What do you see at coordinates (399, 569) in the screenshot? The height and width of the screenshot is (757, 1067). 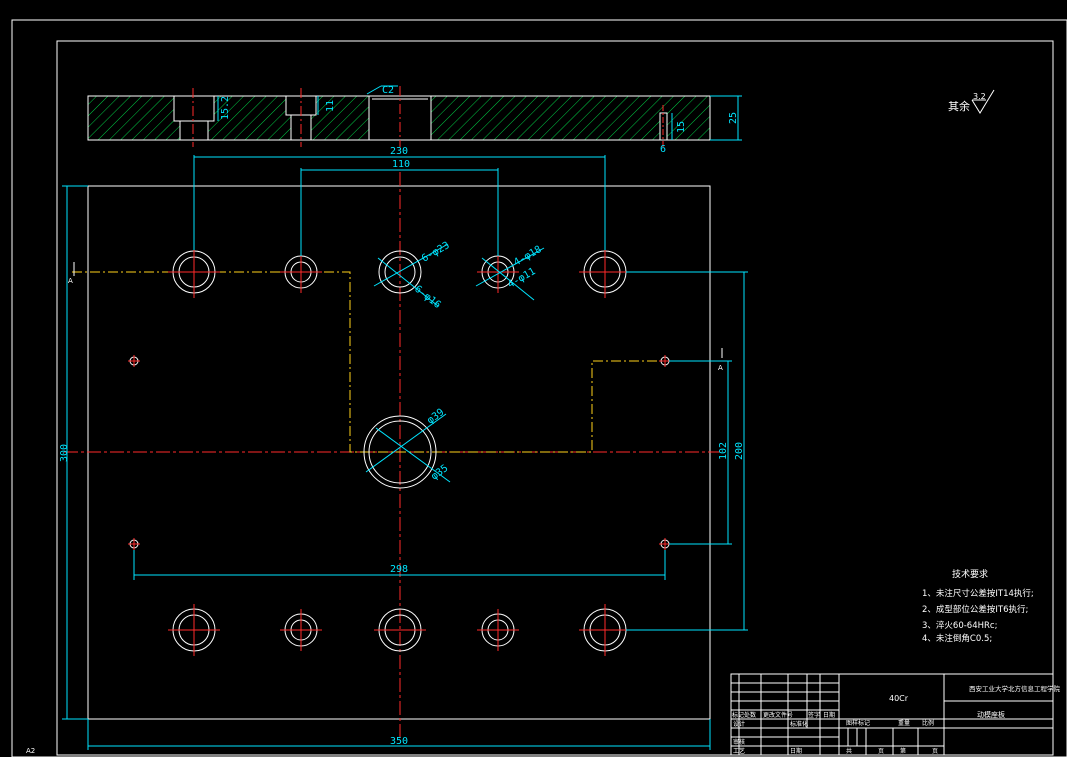 I see `dim-bottom-298: 298` at bounding box center [399, 569].